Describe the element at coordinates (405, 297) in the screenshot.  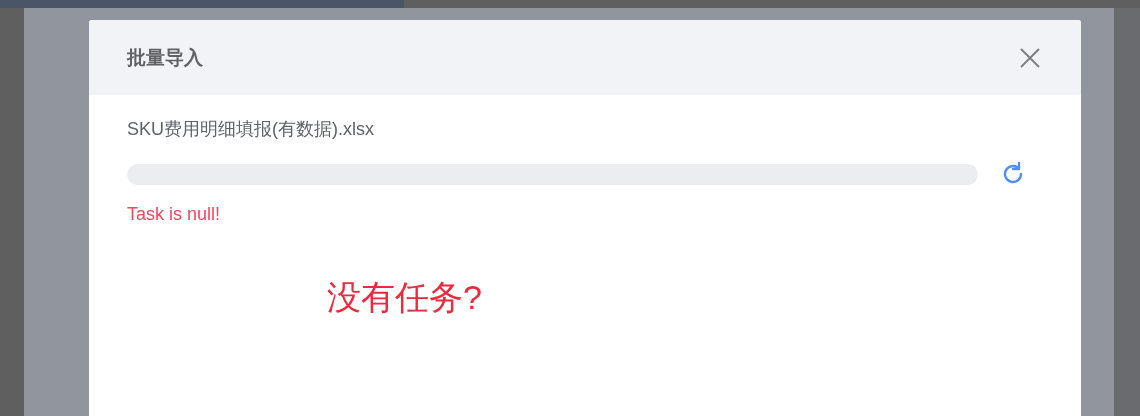
I see `annotation-text: 没有任务?` at that location.